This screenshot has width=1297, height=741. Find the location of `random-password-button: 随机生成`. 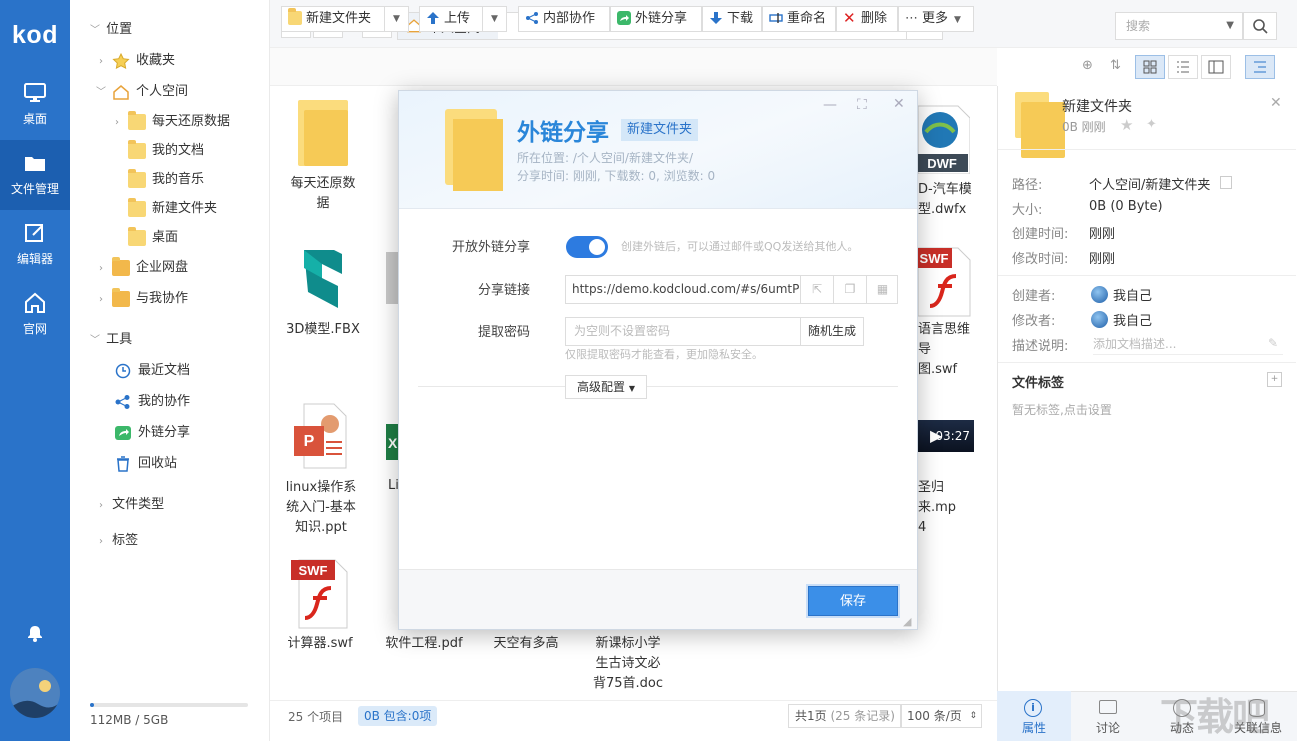

random-password-button: 随机生成 is located at coordinates (832, 331).